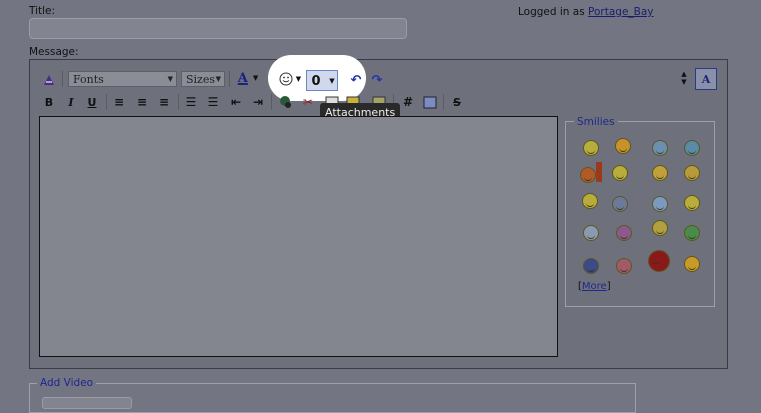 Image resolution: width=761 pixels, height=413 pixels. I want to click on blue-face-smiley-icon, so click(591, 266).